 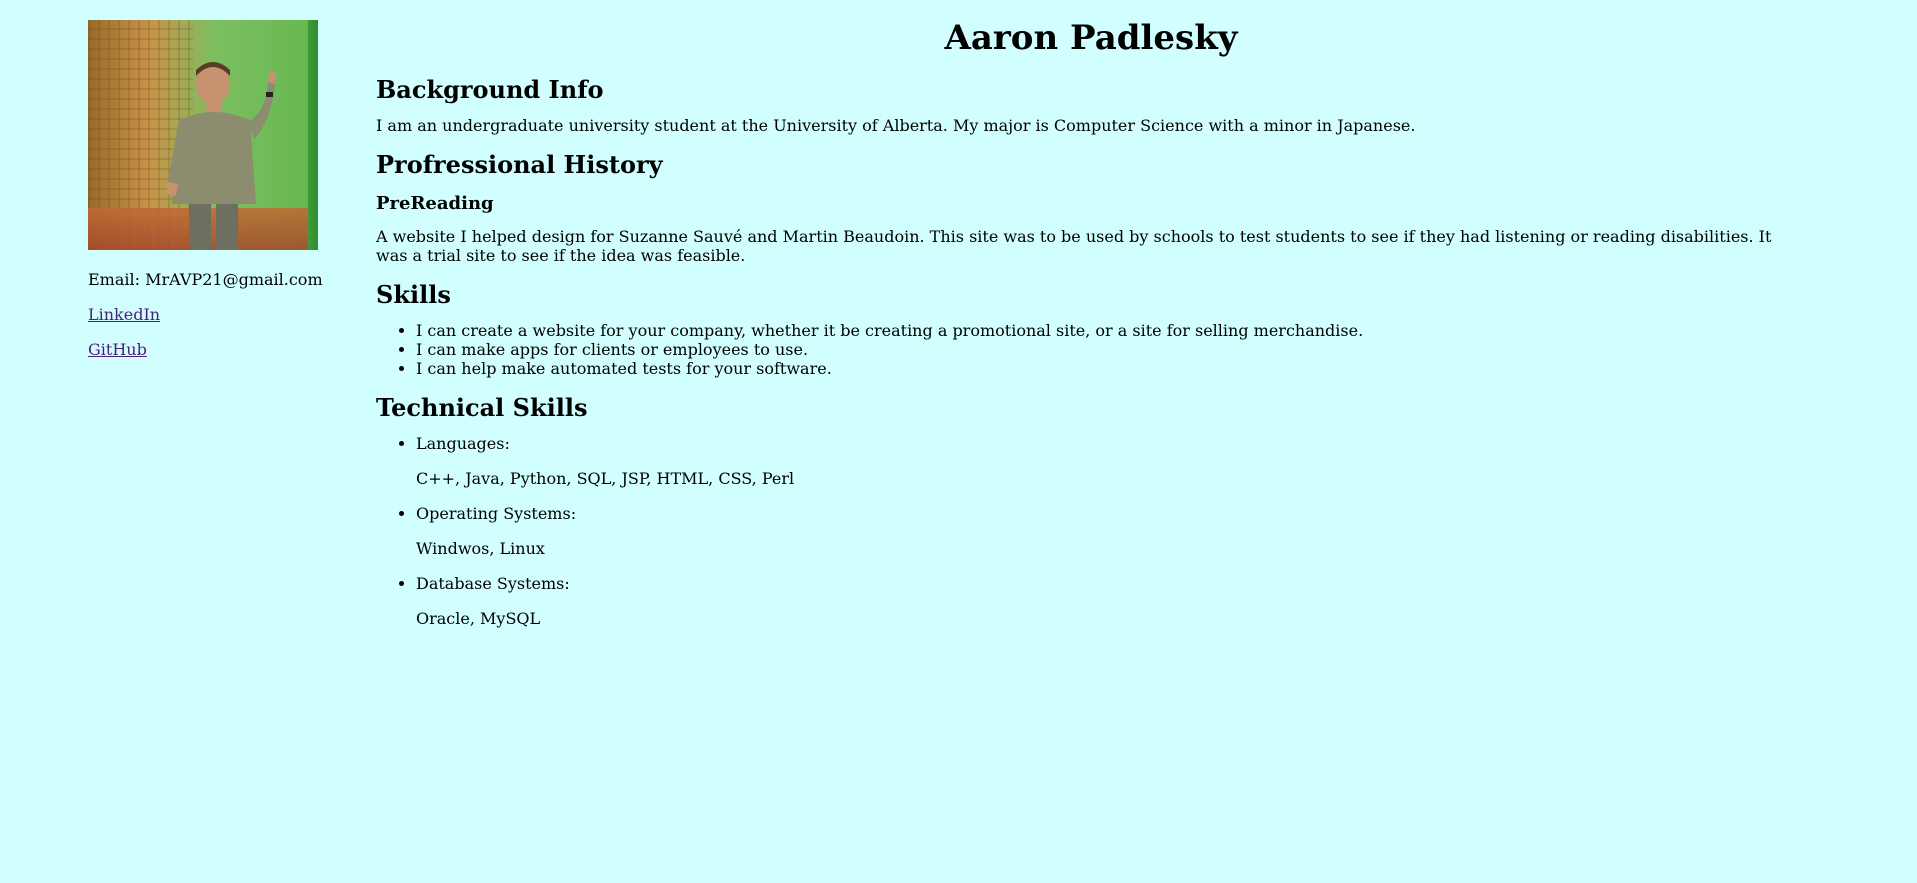 What do you see at coordinates (1111, 601) in the screenshot?
I see `tech-skill-item: Database Systems: Oracle, MySQL` at bounding box center [1111, 601].